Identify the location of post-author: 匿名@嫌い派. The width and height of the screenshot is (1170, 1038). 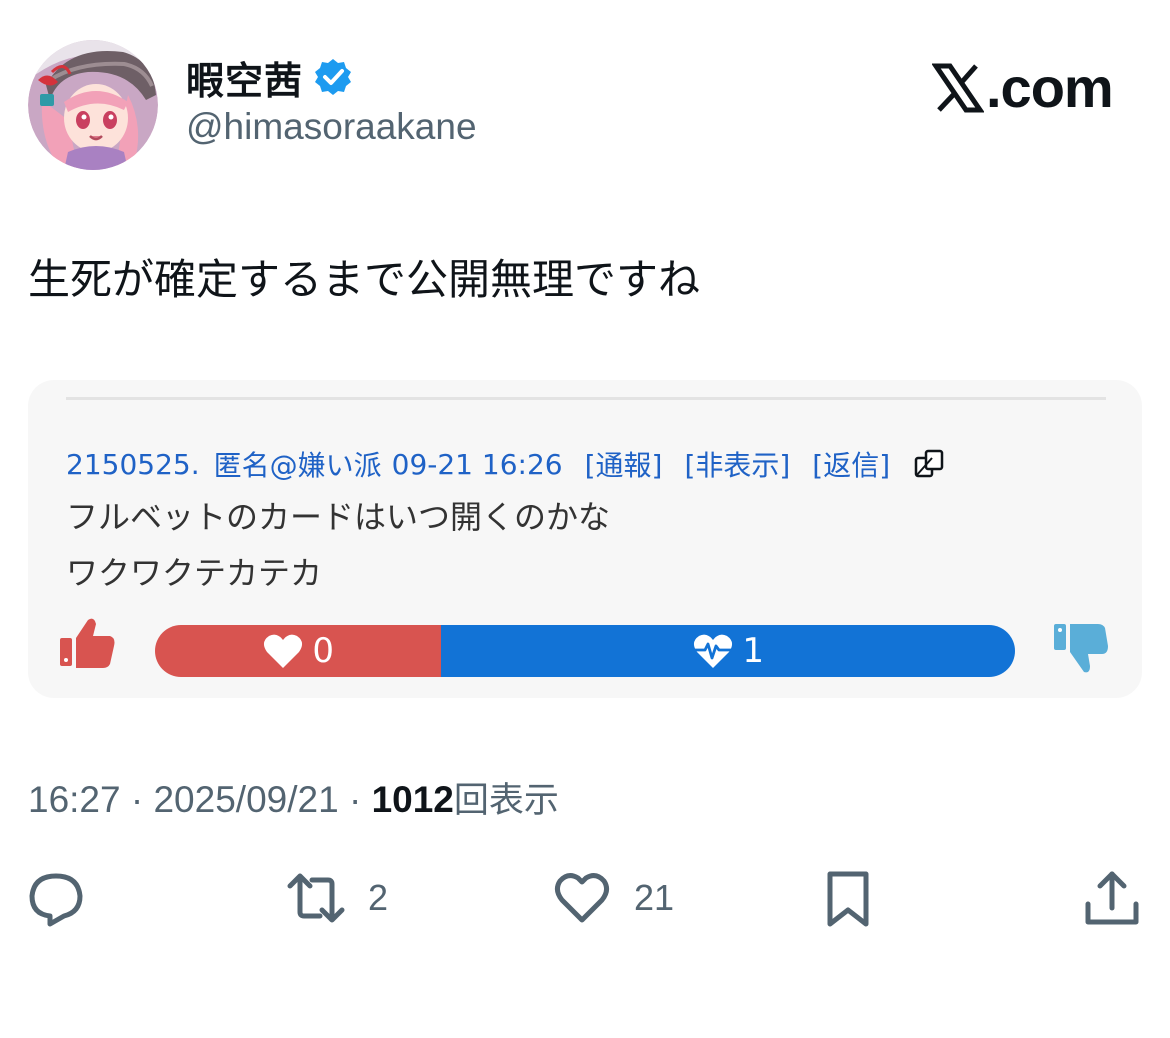
(297, 465).